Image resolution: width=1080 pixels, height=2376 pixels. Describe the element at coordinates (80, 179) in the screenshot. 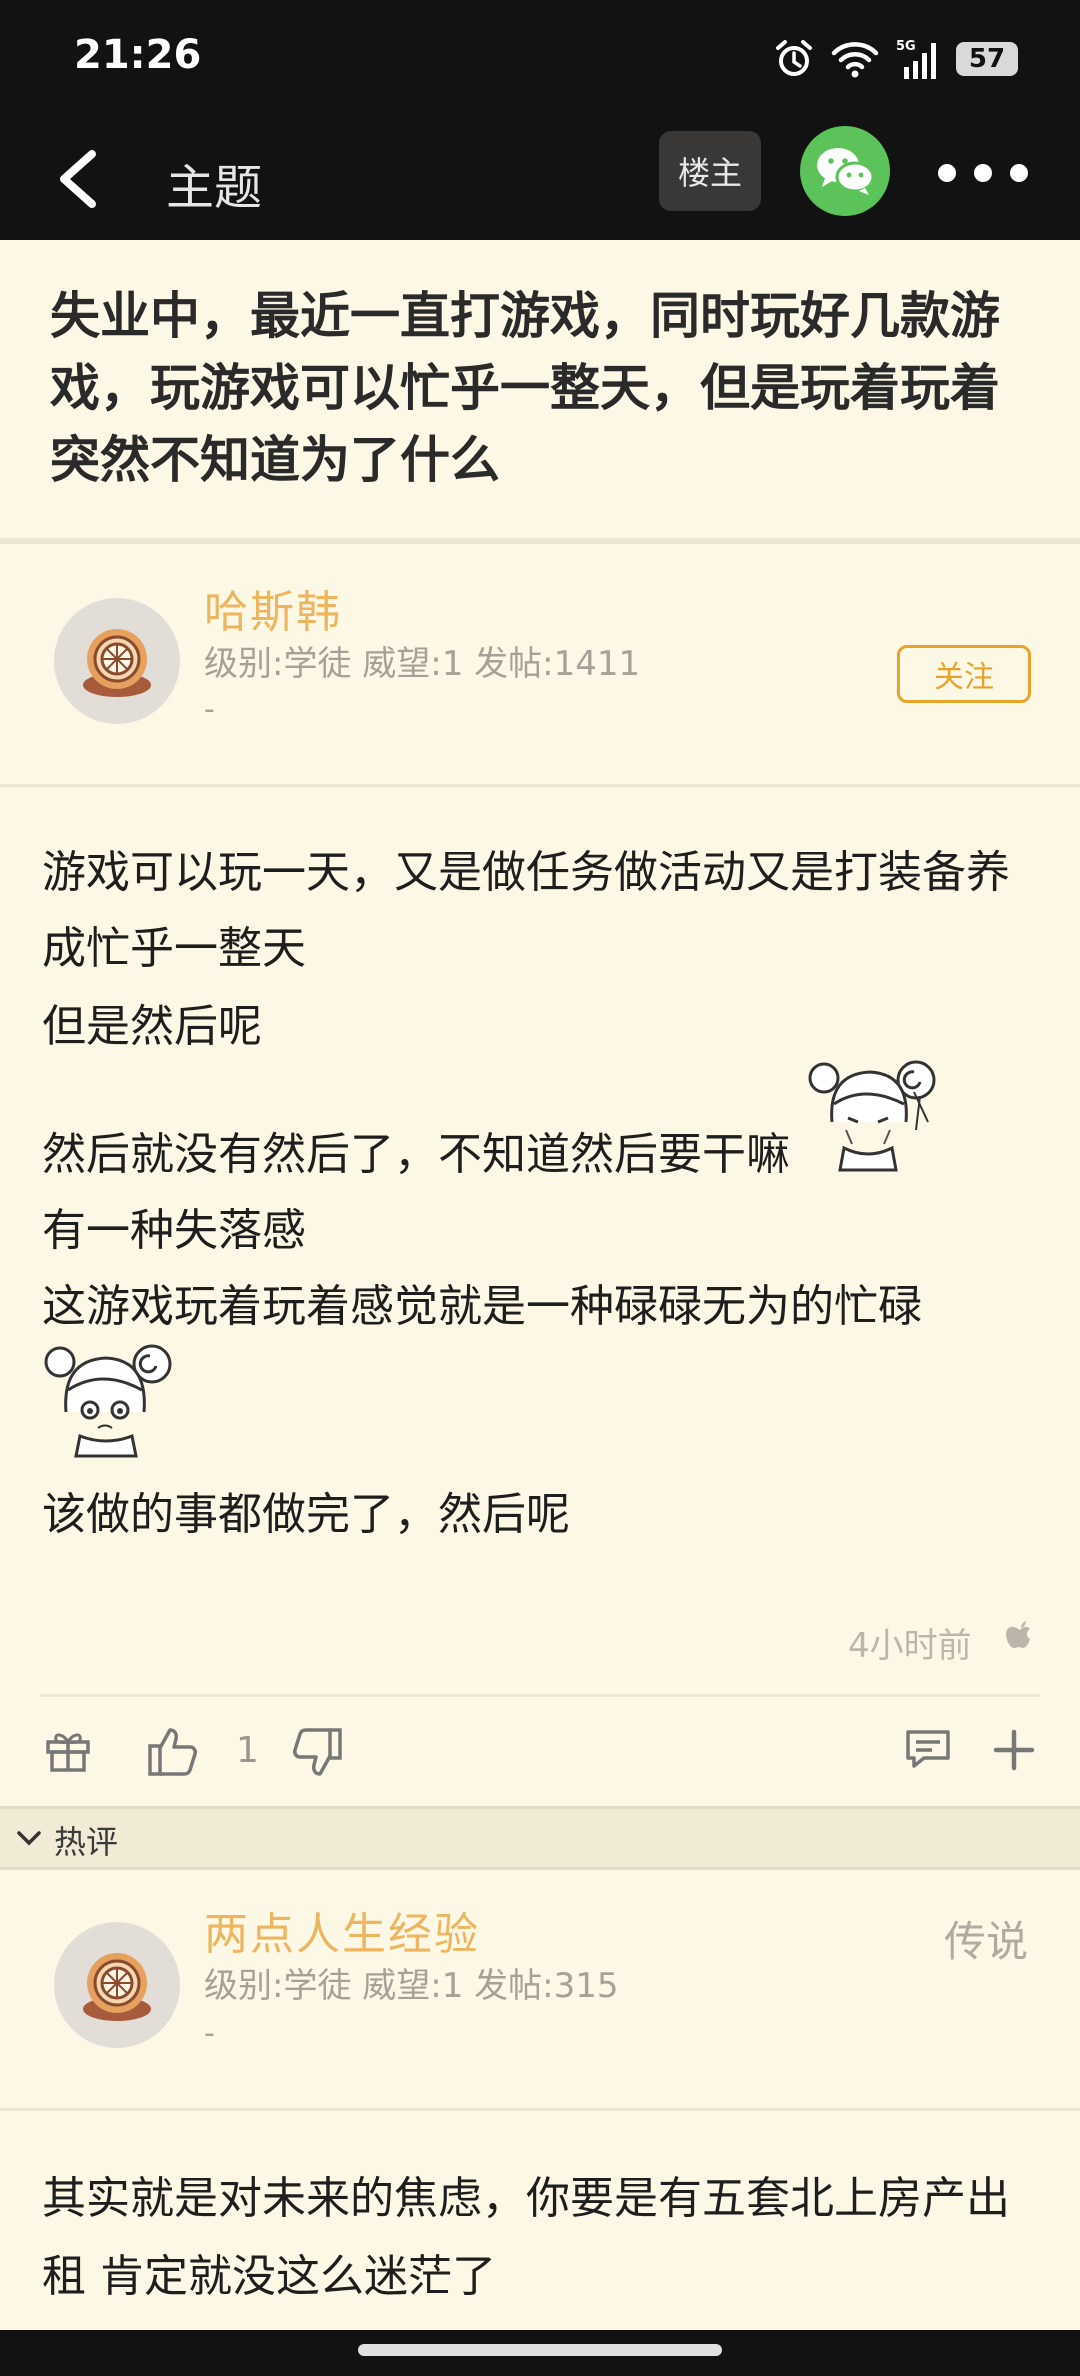

I see `back-arrow-icon` at that location.